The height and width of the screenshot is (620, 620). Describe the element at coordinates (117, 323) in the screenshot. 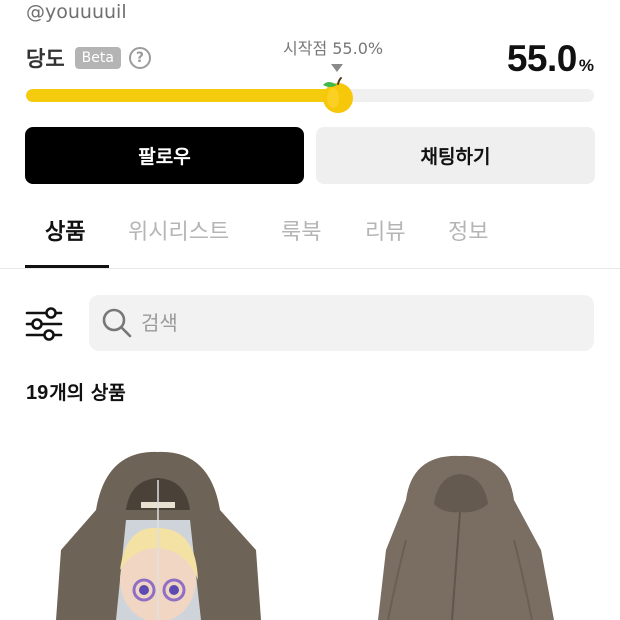

I see `search-icon` at that location.